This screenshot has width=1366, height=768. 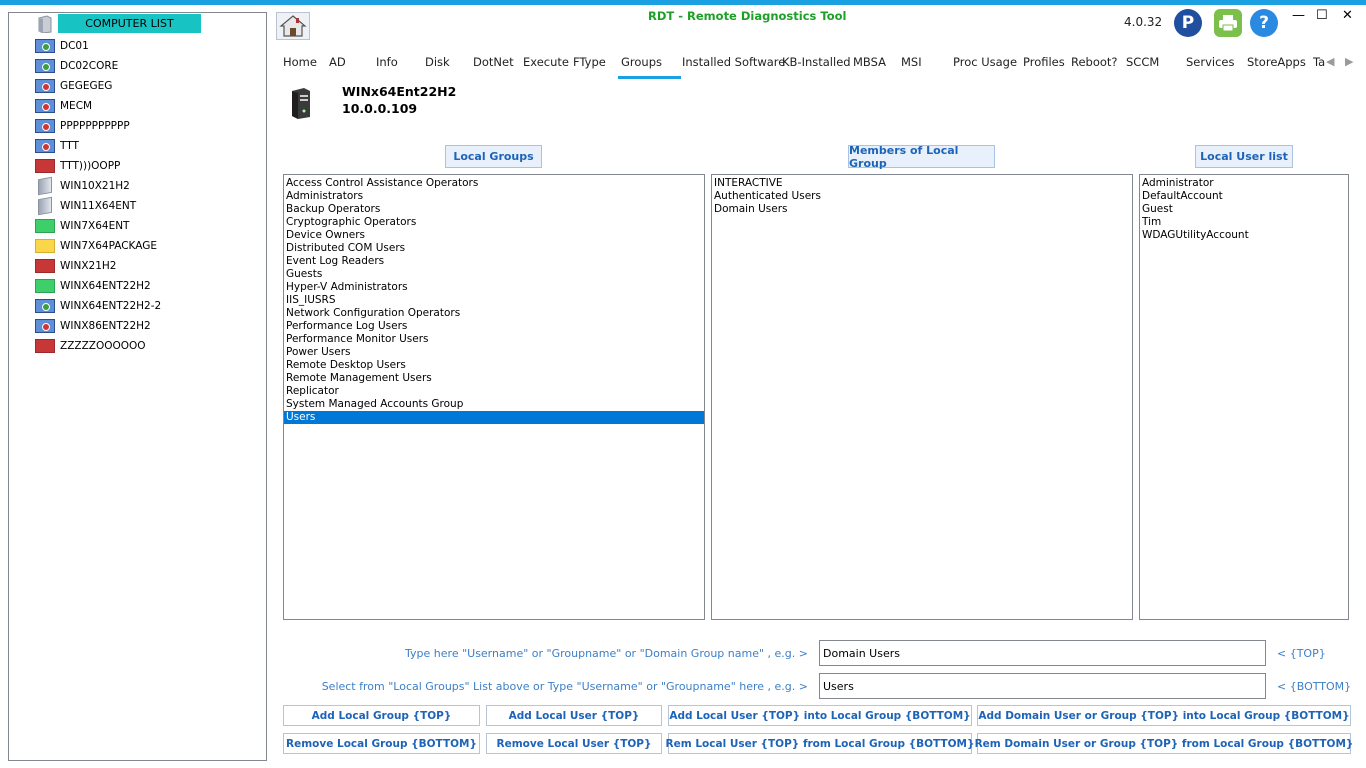 I want to click on local-group-item: Performance Log Users, so click(x=494, y=326).